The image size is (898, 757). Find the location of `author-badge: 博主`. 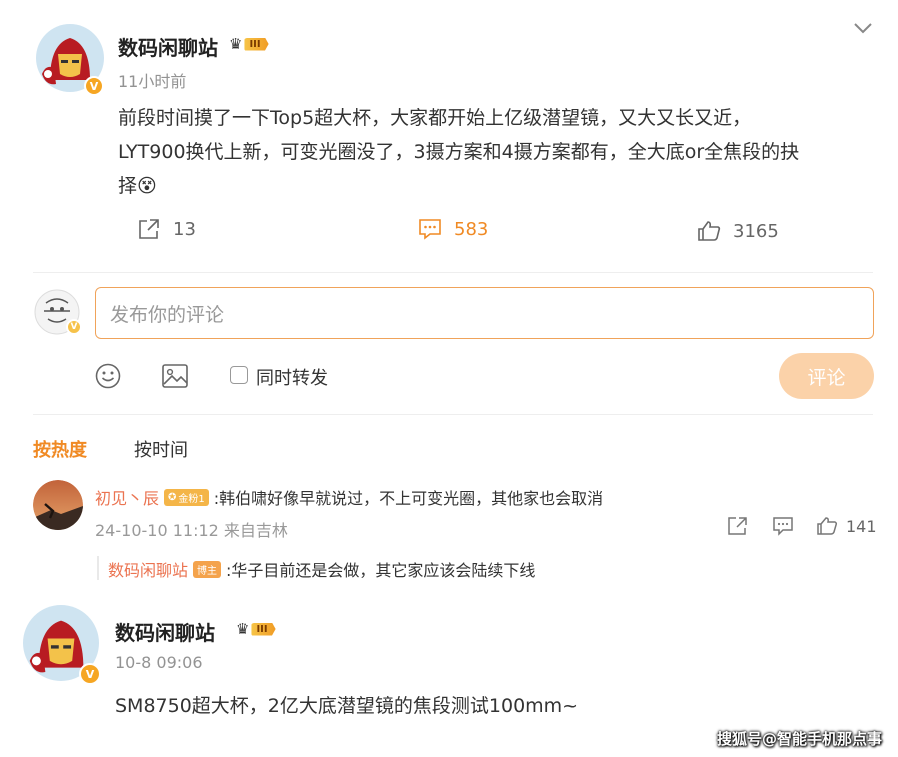

author-badge: 博主 is located at coordinates (207, 569).